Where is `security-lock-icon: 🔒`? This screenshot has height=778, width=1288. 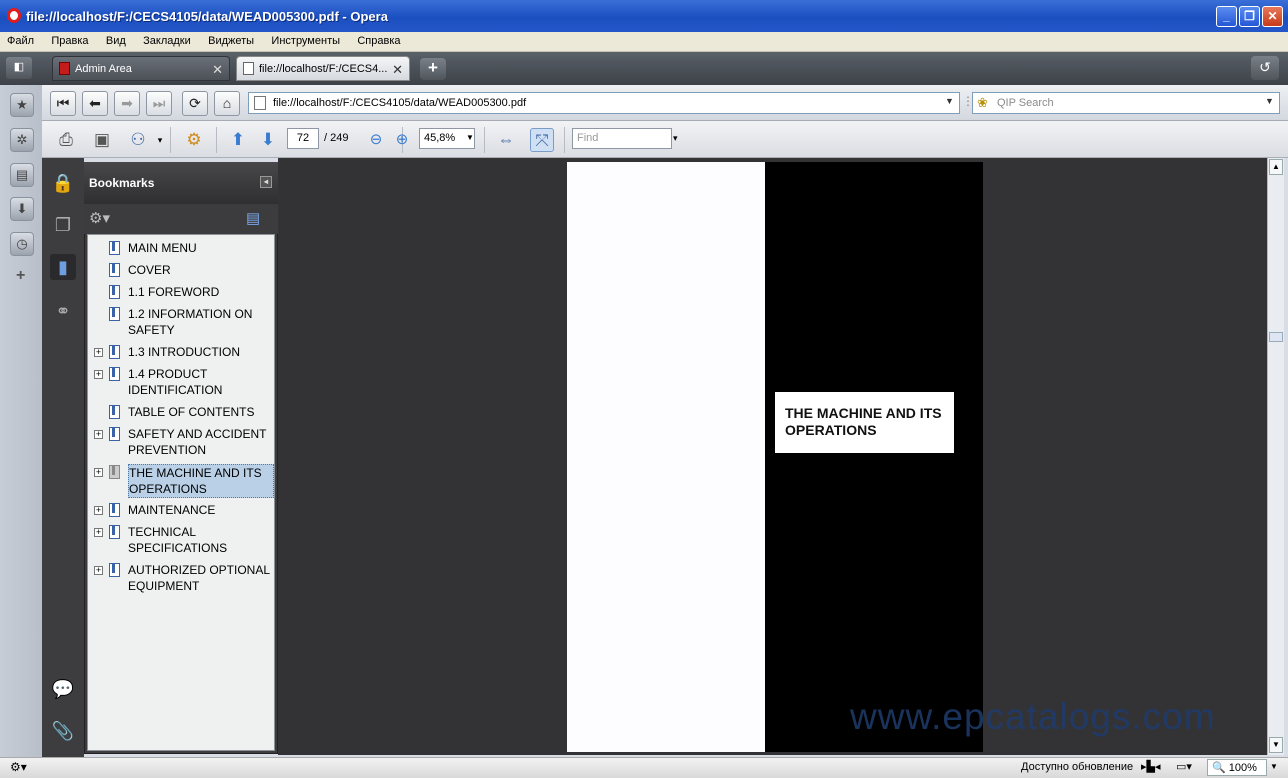
security-lock-icon: 🔒 is located at coordinates (63, 183).